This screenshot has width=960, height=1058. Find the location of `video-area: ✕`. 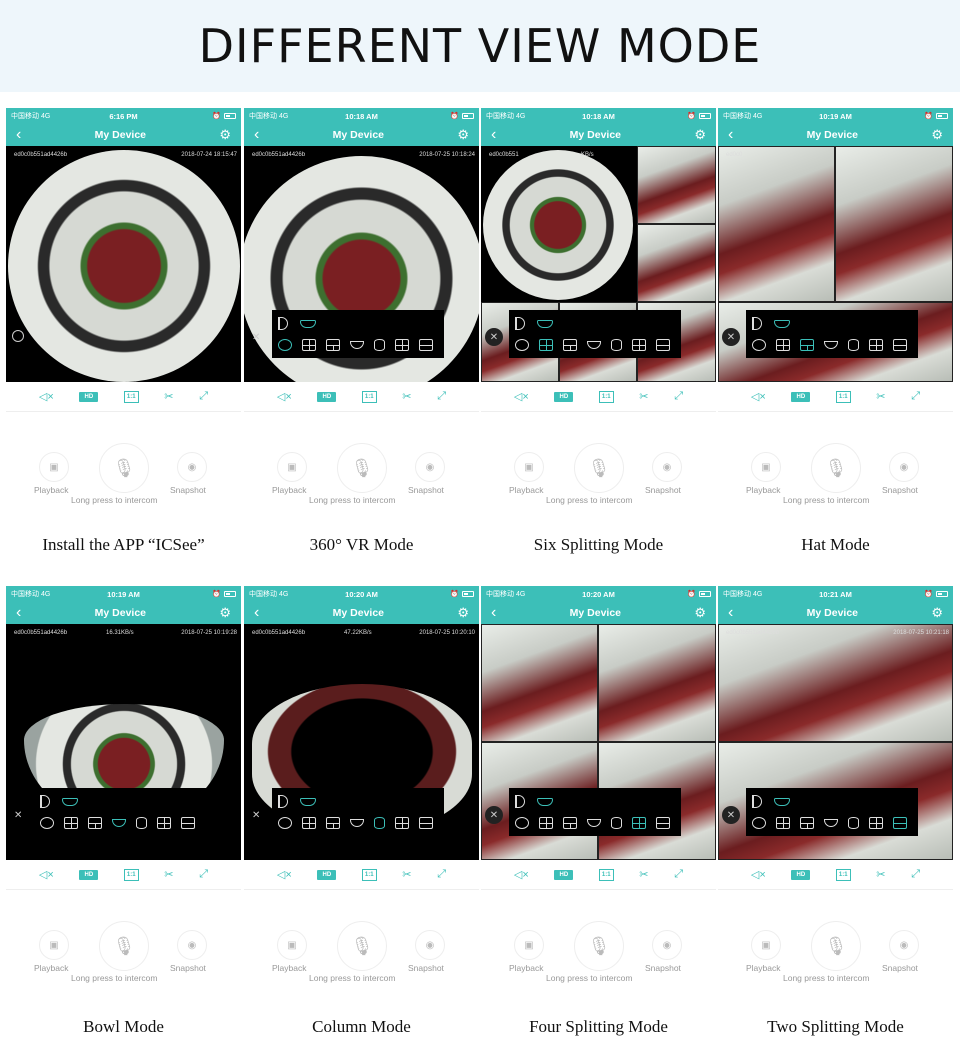

video-area: ✕ is located at coordinates (598, 742).